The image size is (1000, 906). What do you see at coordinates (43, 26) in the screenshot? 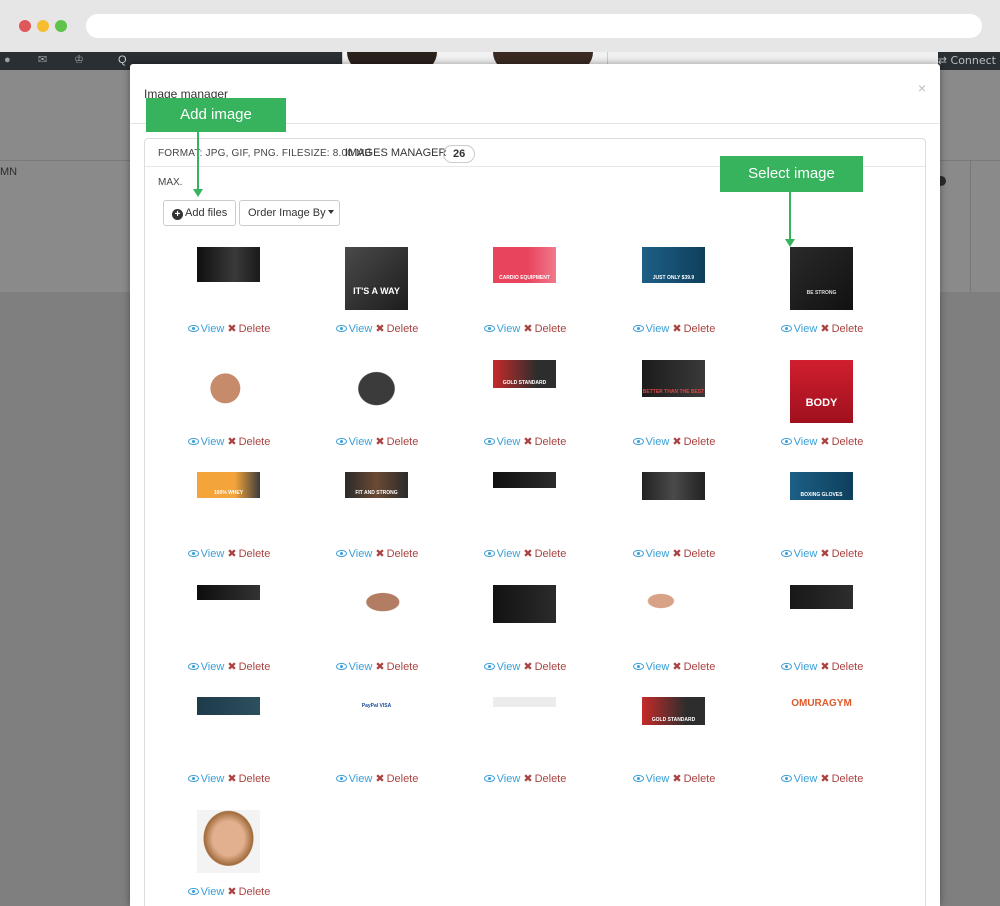
I see `minimize-window-icon` at bounding box center [43, 26].